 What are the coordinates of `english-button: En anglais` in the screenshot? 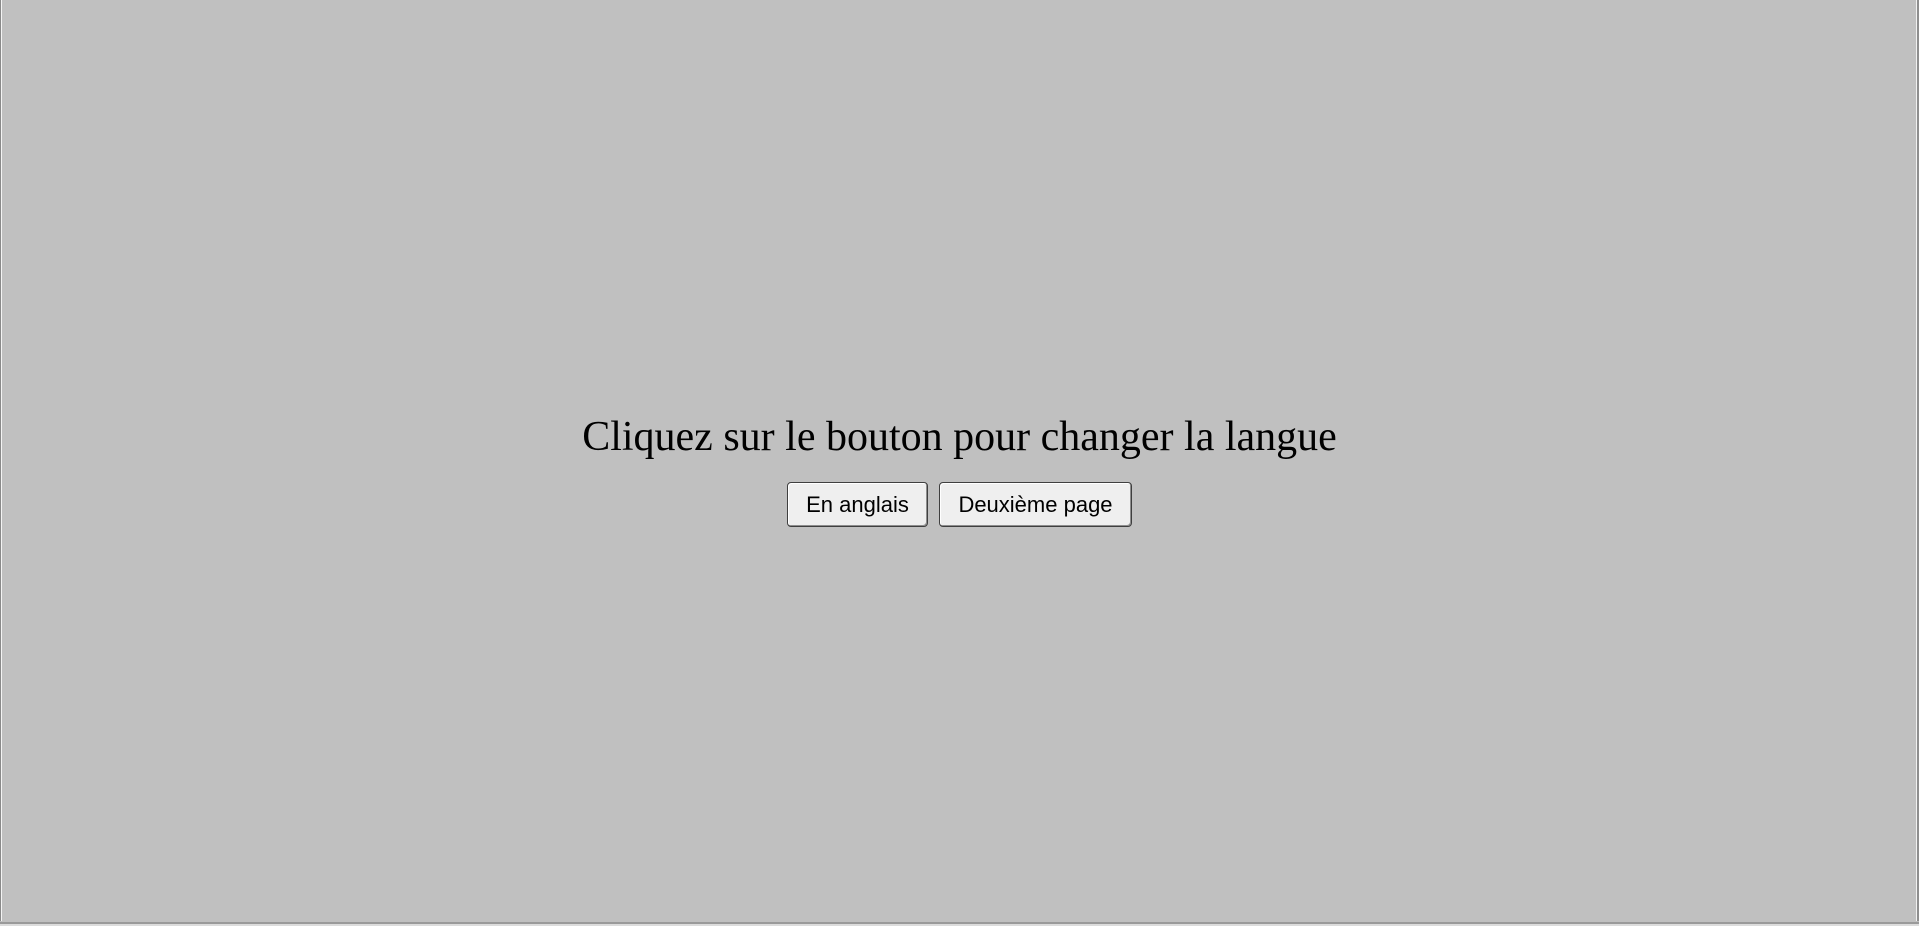 It's located at (857, 504).